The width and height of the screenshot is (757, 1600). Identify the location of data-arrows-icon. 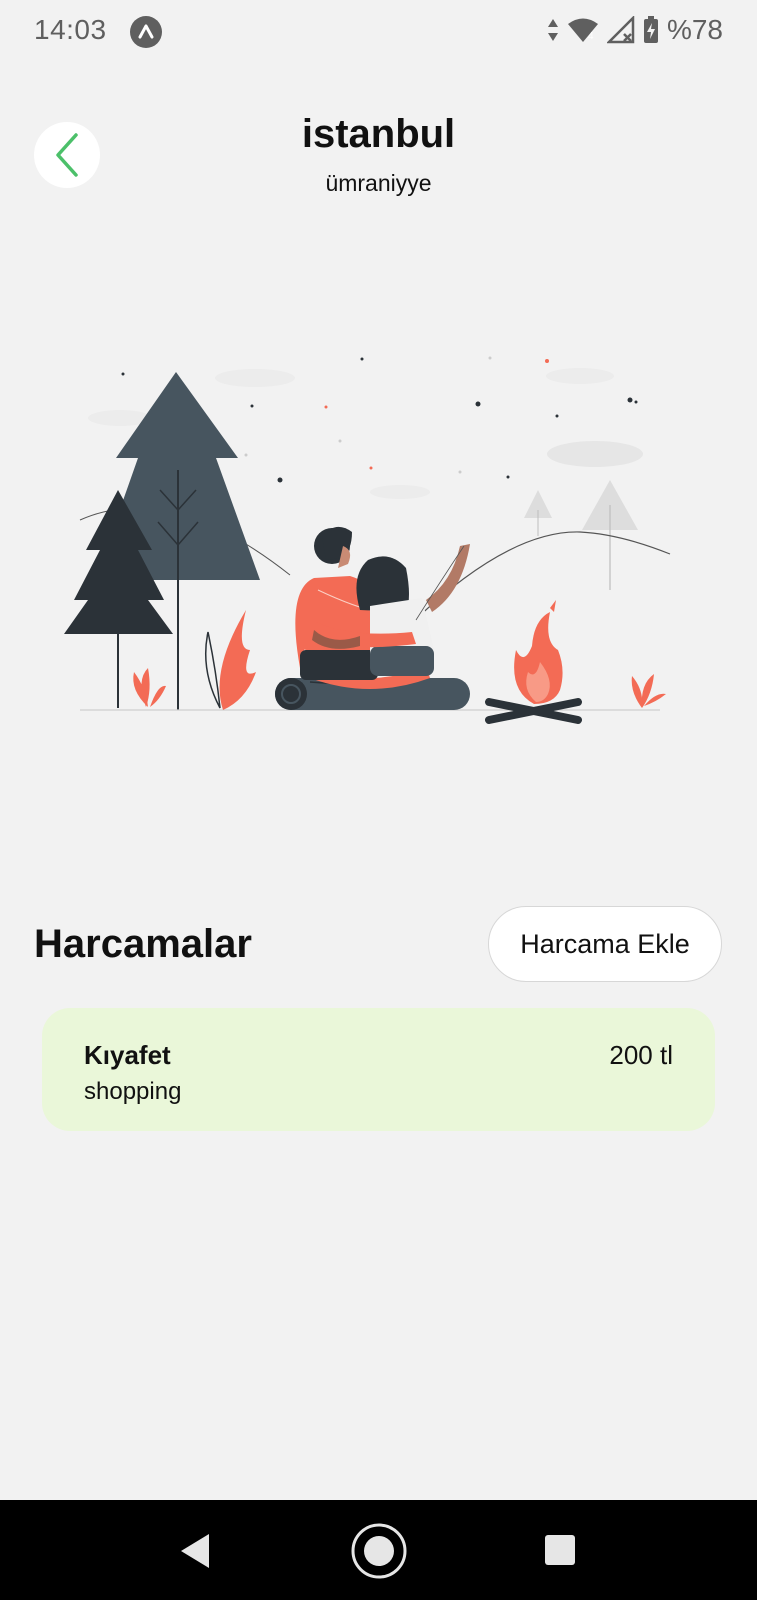
(552, 30).